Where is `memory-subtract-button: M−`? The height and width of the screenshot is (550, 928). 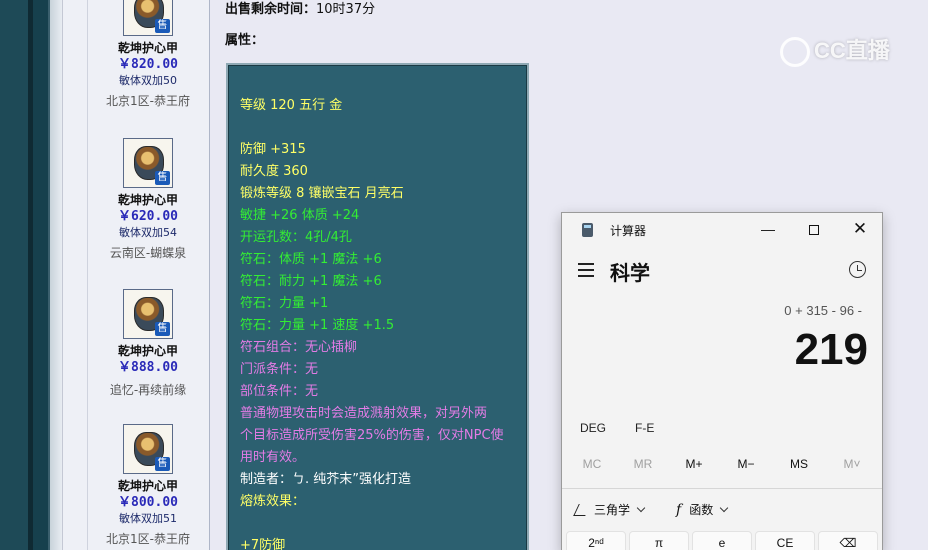 memory-subtract-button: M− is located at coordinates (746, 464).